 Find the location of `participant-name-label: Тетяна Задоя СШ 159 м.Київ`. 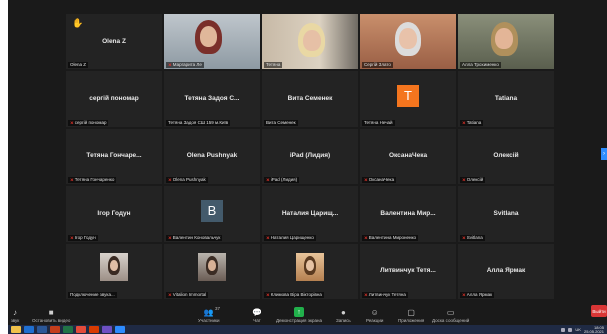

participant-name-label: Тетяна Задоя СШ 159 м.Київ is located at coordinates (198, 122).